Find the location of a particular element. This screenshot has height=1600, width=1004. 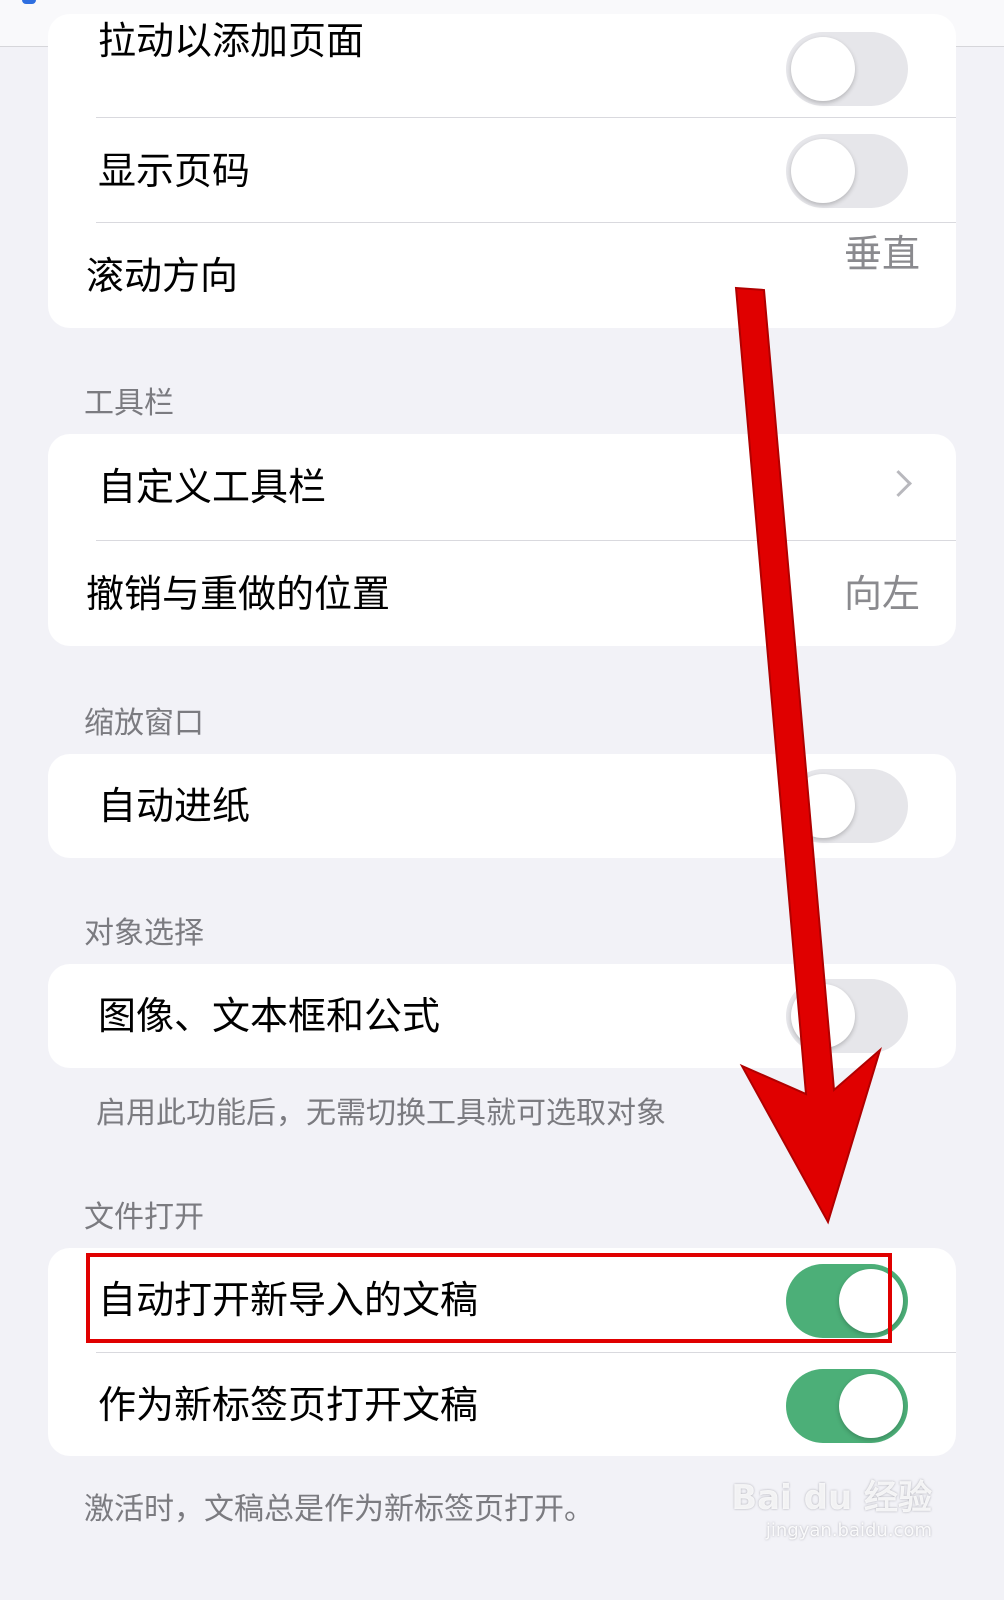

watermark-logo: Bai du 经验 is located at coordinates (831, 1498).